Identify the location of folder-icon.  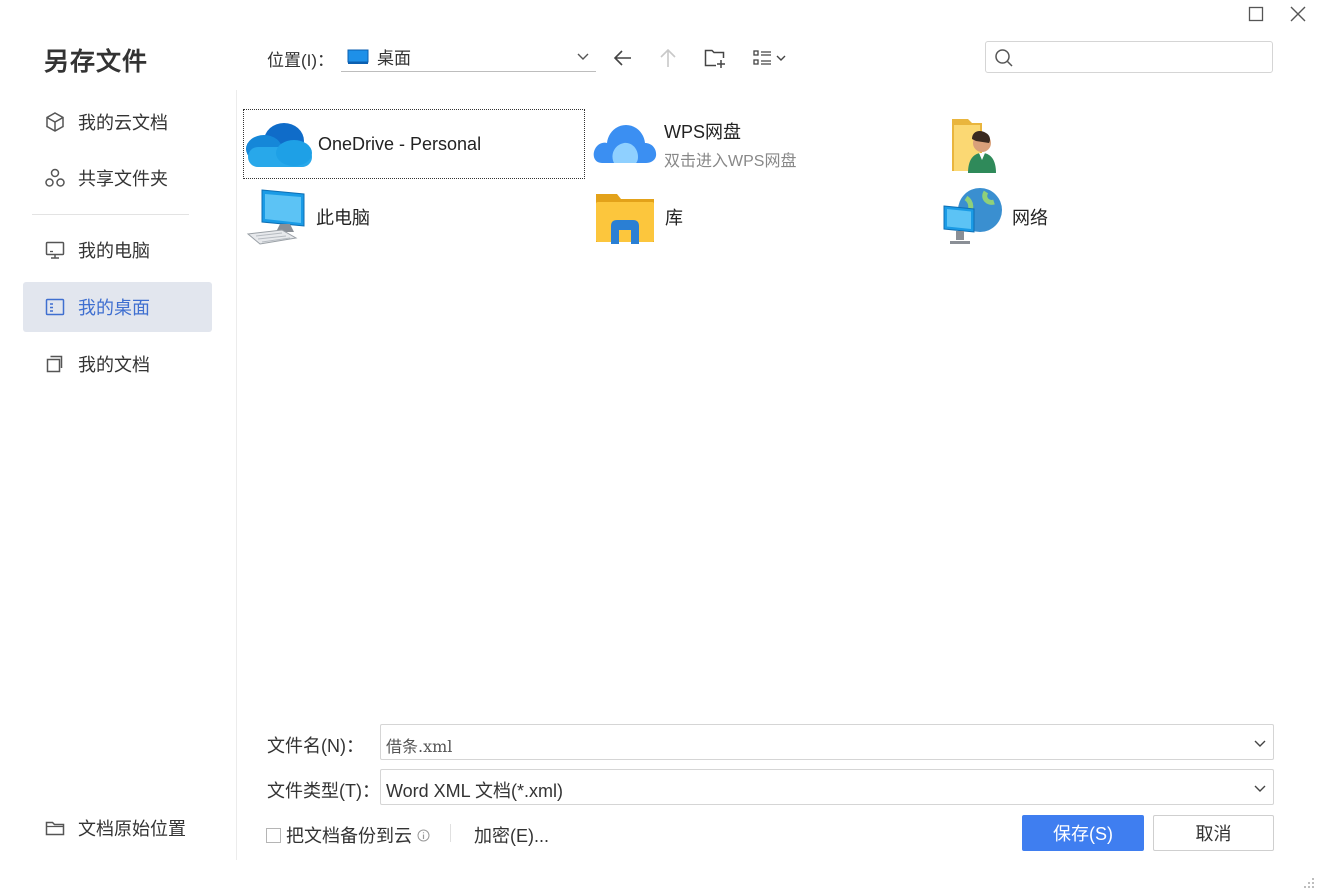
(55, 828).